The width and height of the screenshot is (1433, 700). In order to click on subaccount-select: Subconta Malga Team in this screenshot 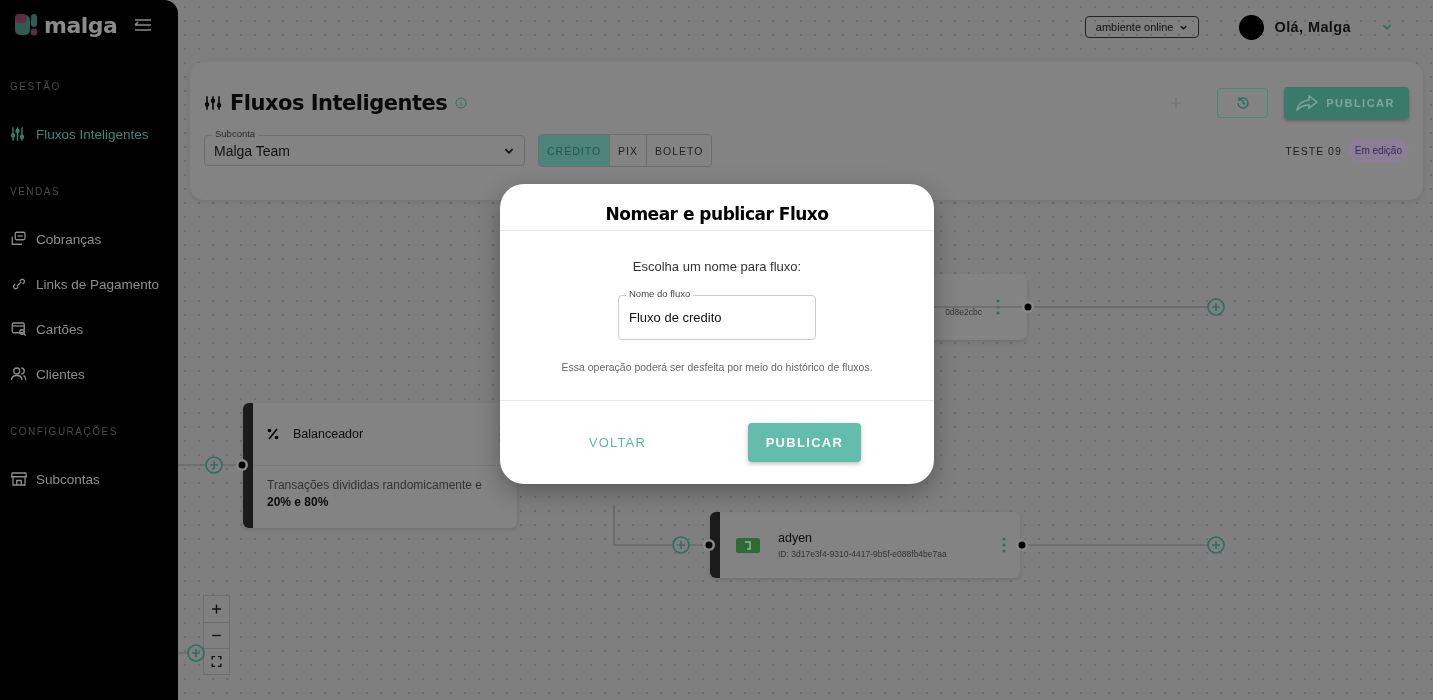, I will do `click(364, 146)`.